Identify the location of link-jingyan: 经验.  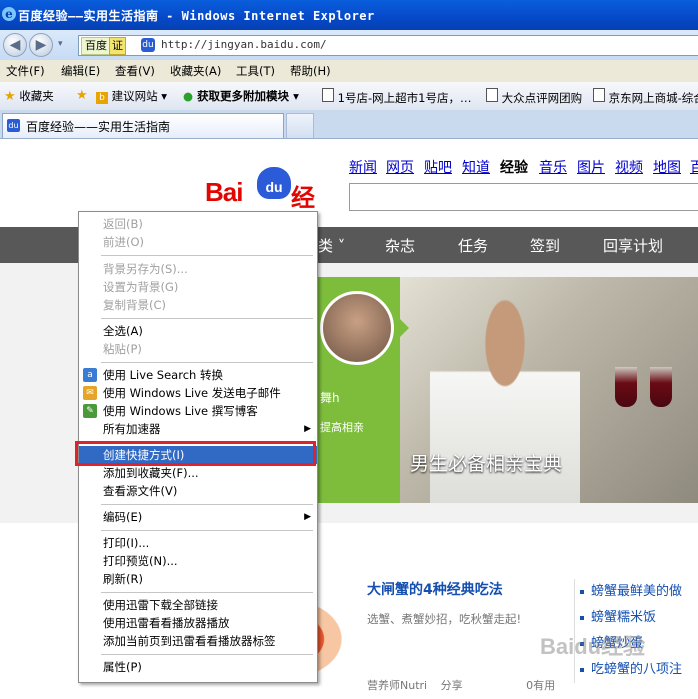
(514, 167).